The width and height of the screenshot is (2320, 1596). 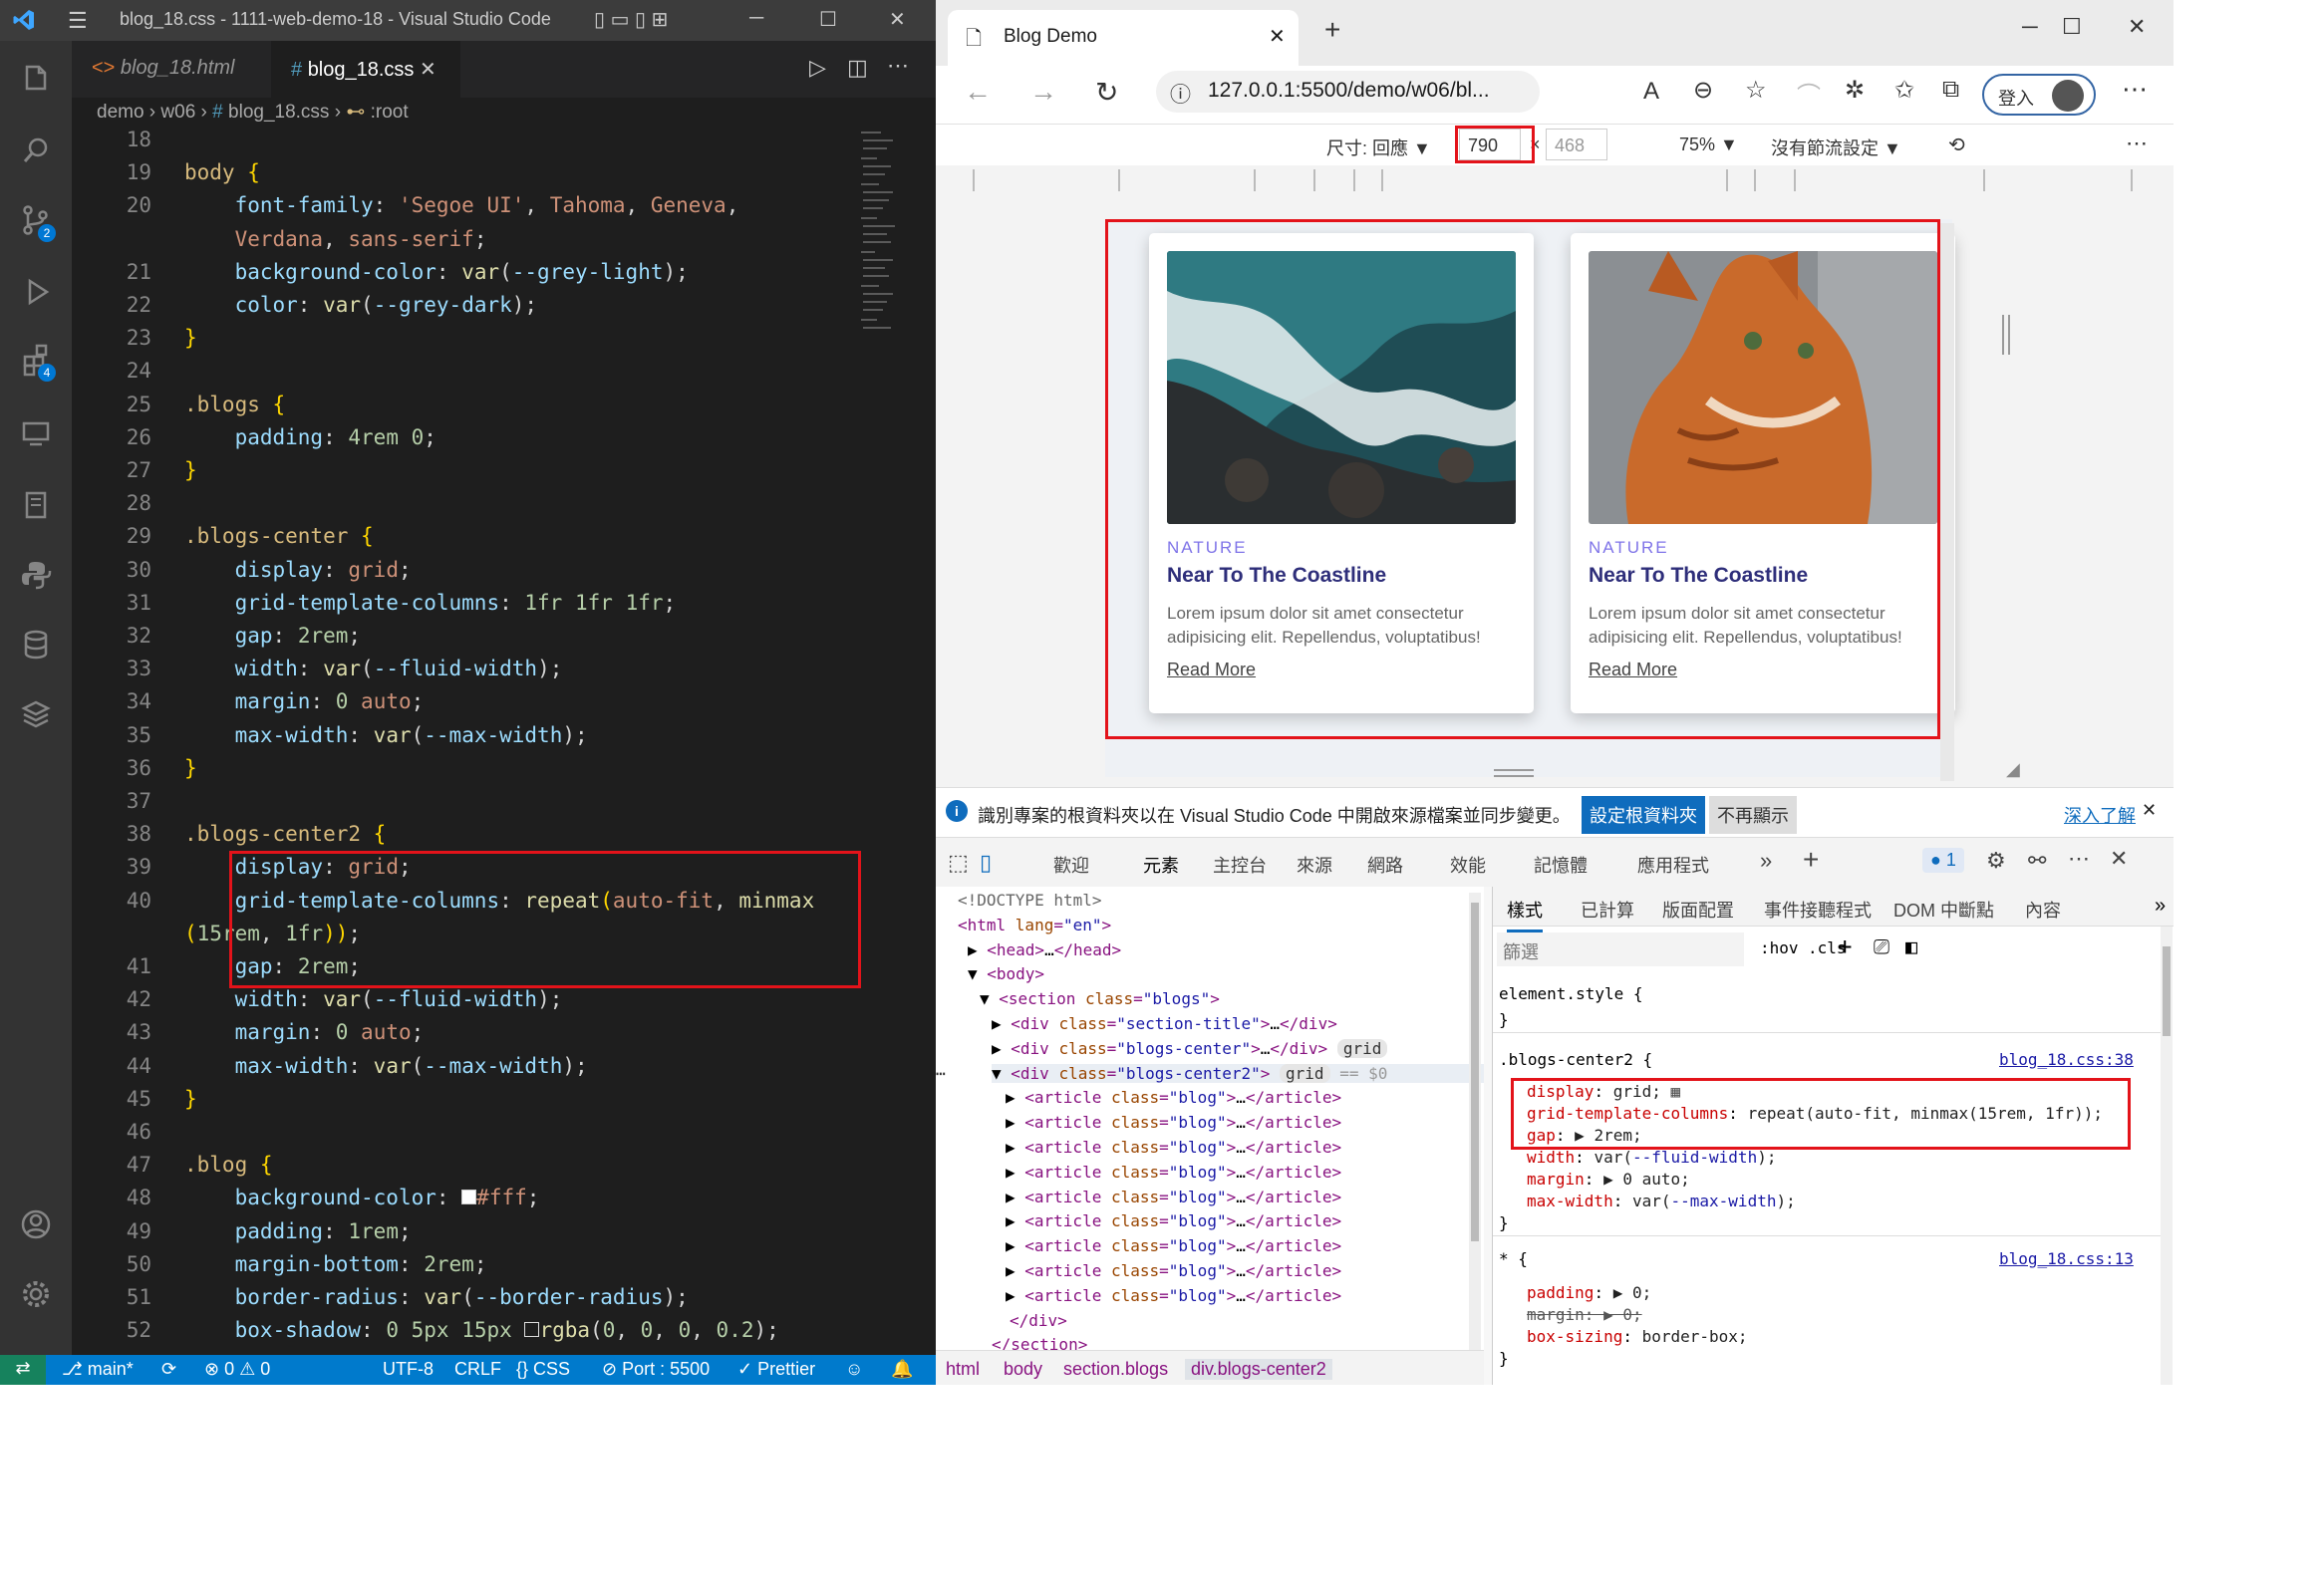 I want to click on breadcrumb-item: w06, so click(x=177, y=112).